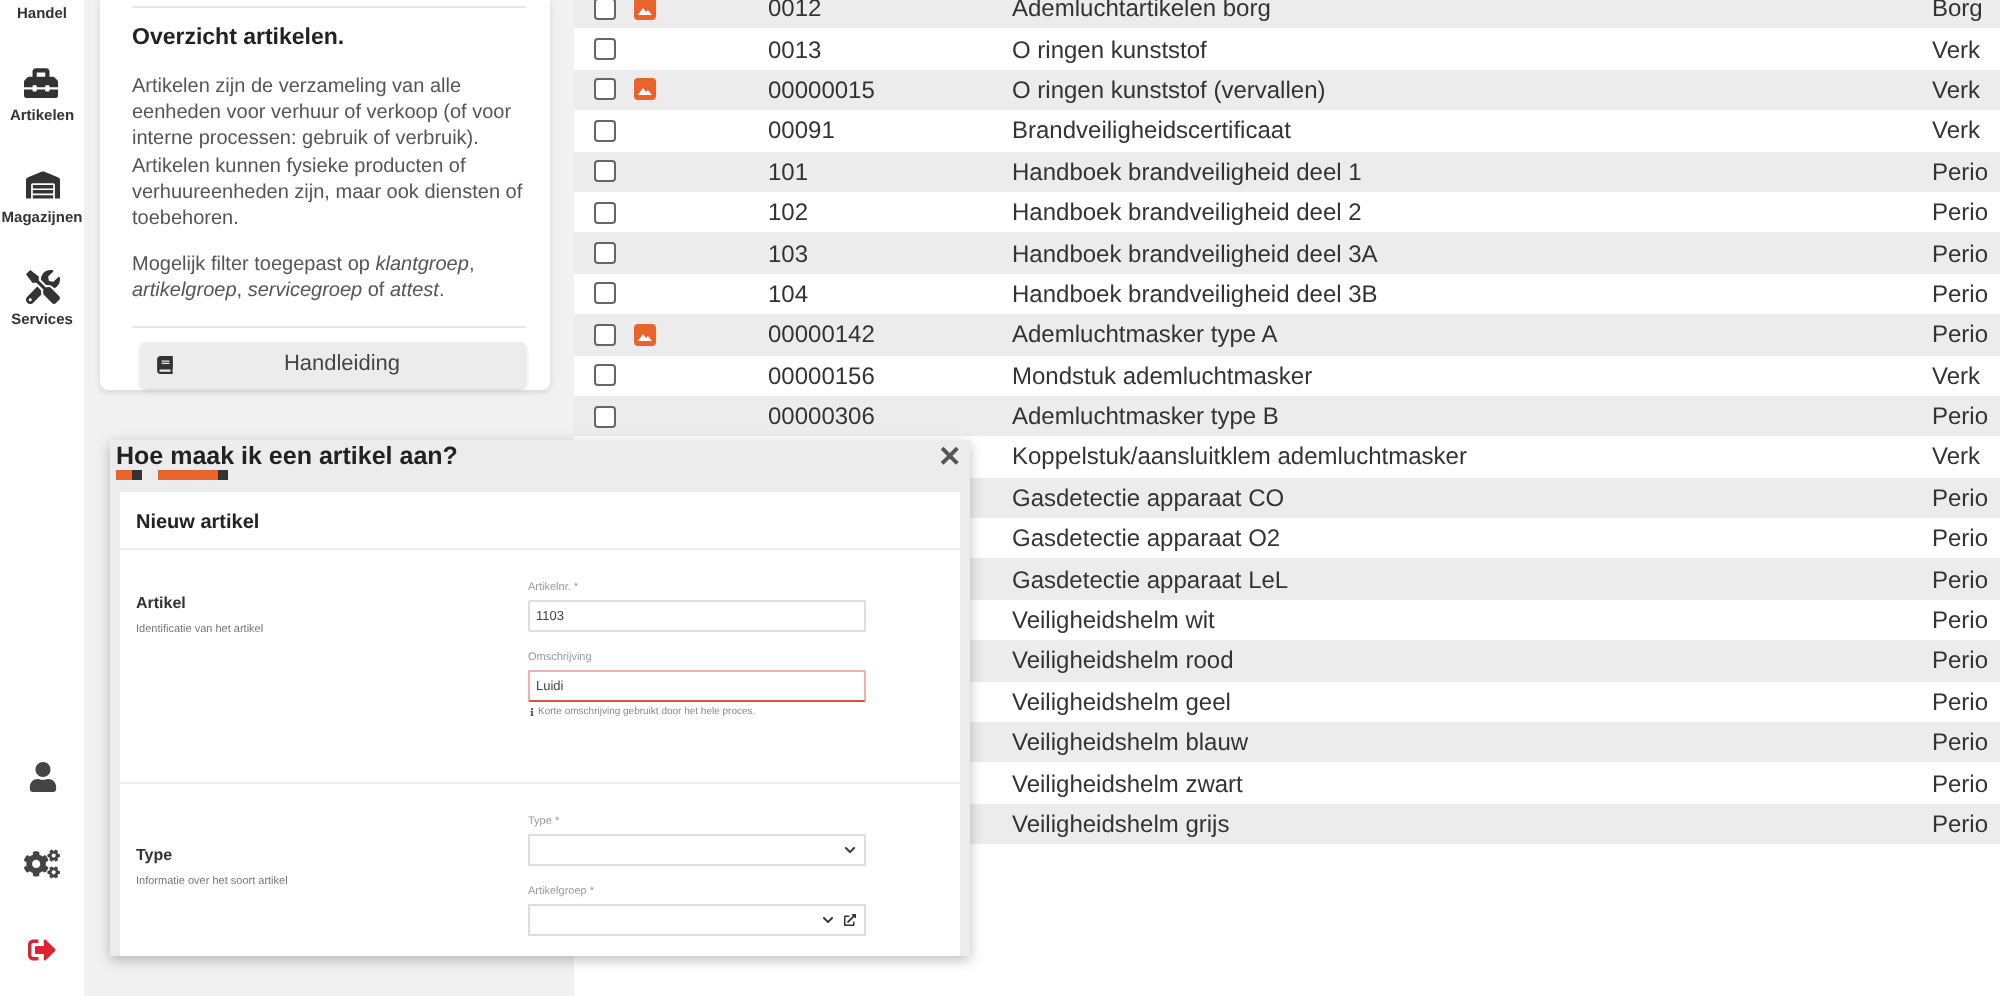 Image resolution: width=2000 pixels, height=996 pixels. Describe the element at coordinates (1110, 49) in the screenshot. I see `description-cell-text: O ringen kunststof` at that location.